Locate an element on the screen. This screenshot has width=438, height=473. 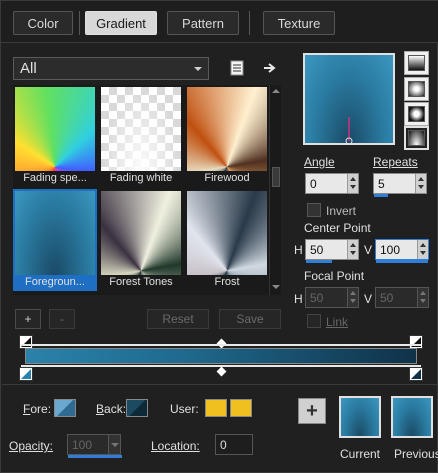
user-color-picker is located at coordinates (241, 408).